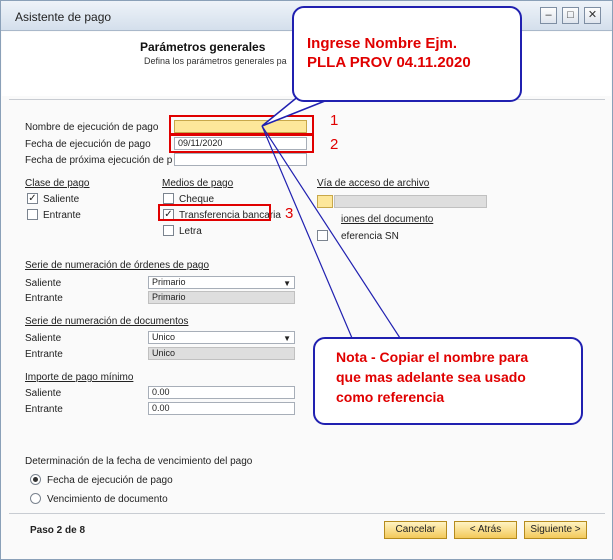 The width and height of the screenshot is (613, 560). I want to click on note-callout-line1: Nota - Copiar el nombre para, so click(432, 357).